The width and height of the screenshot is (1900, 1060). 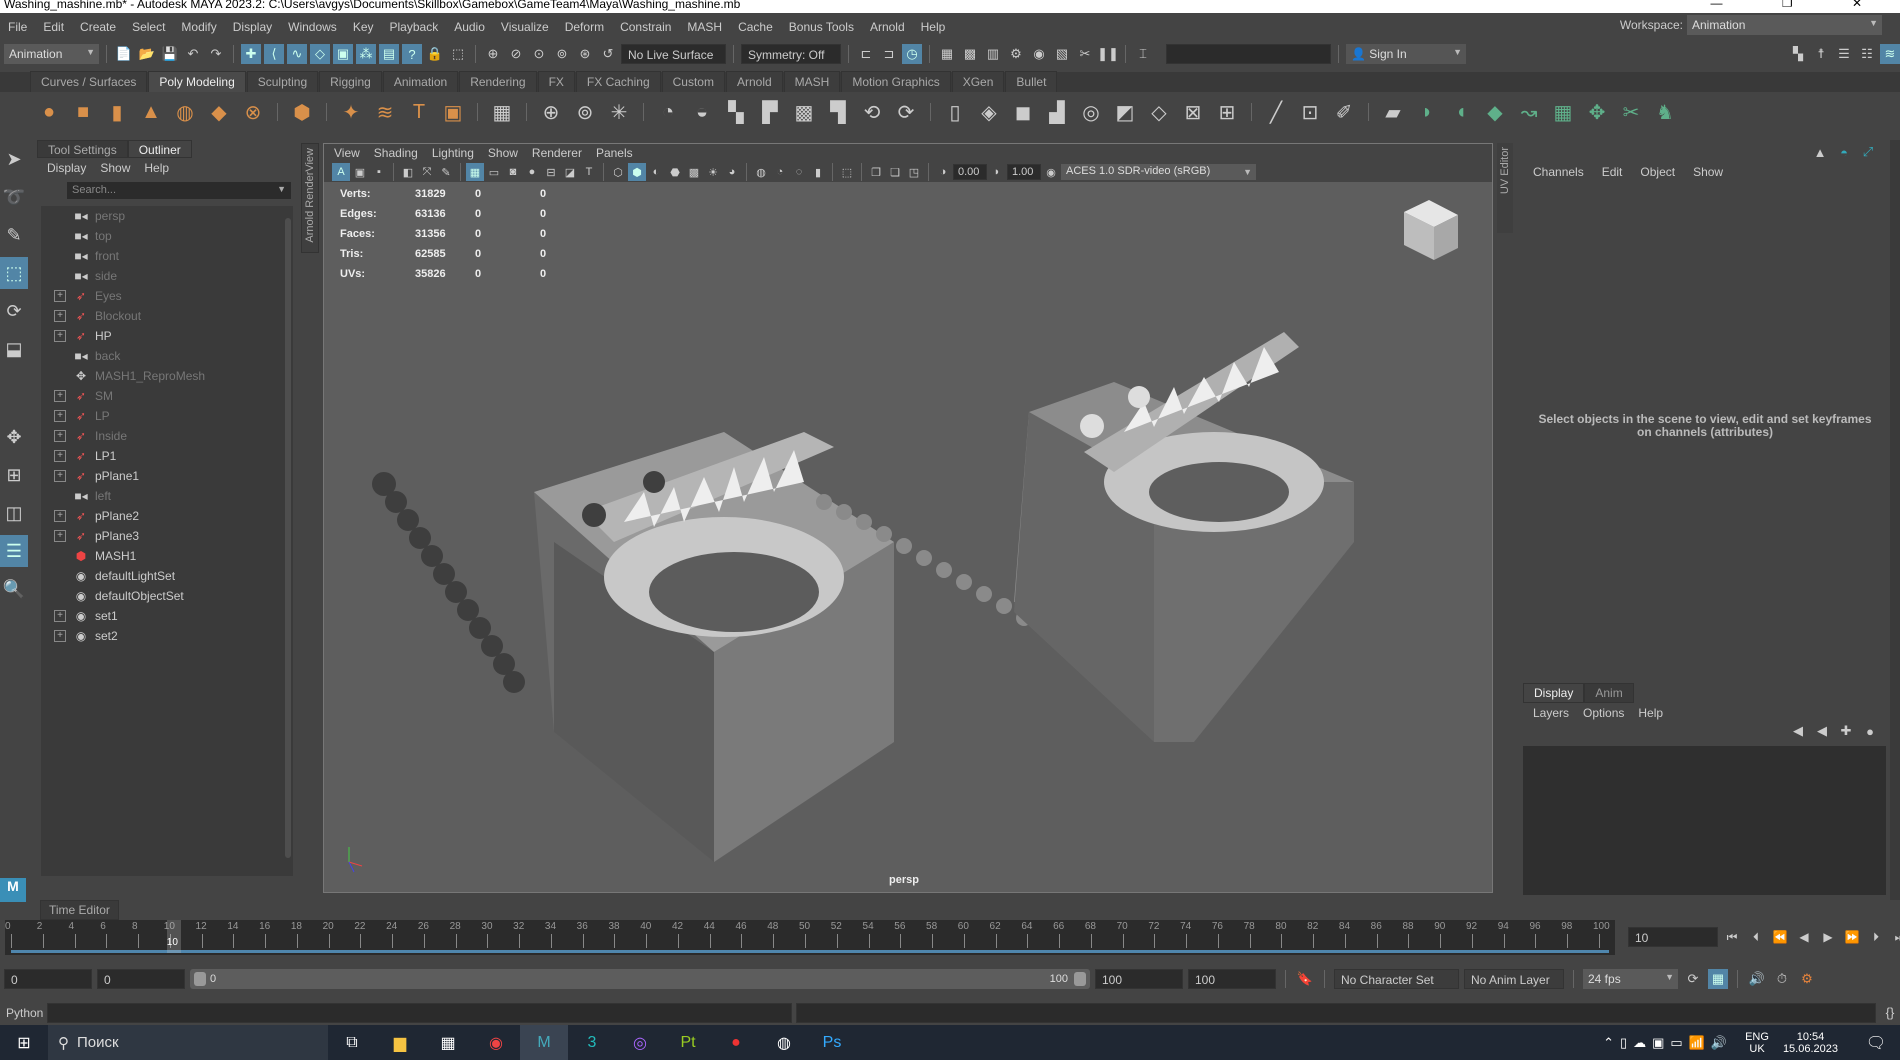 What do you see at coordinates (1810, 1043) in the screenshot?
I see `clock: 10:54 15.06.2023` at bounding box center [1810, 1043].